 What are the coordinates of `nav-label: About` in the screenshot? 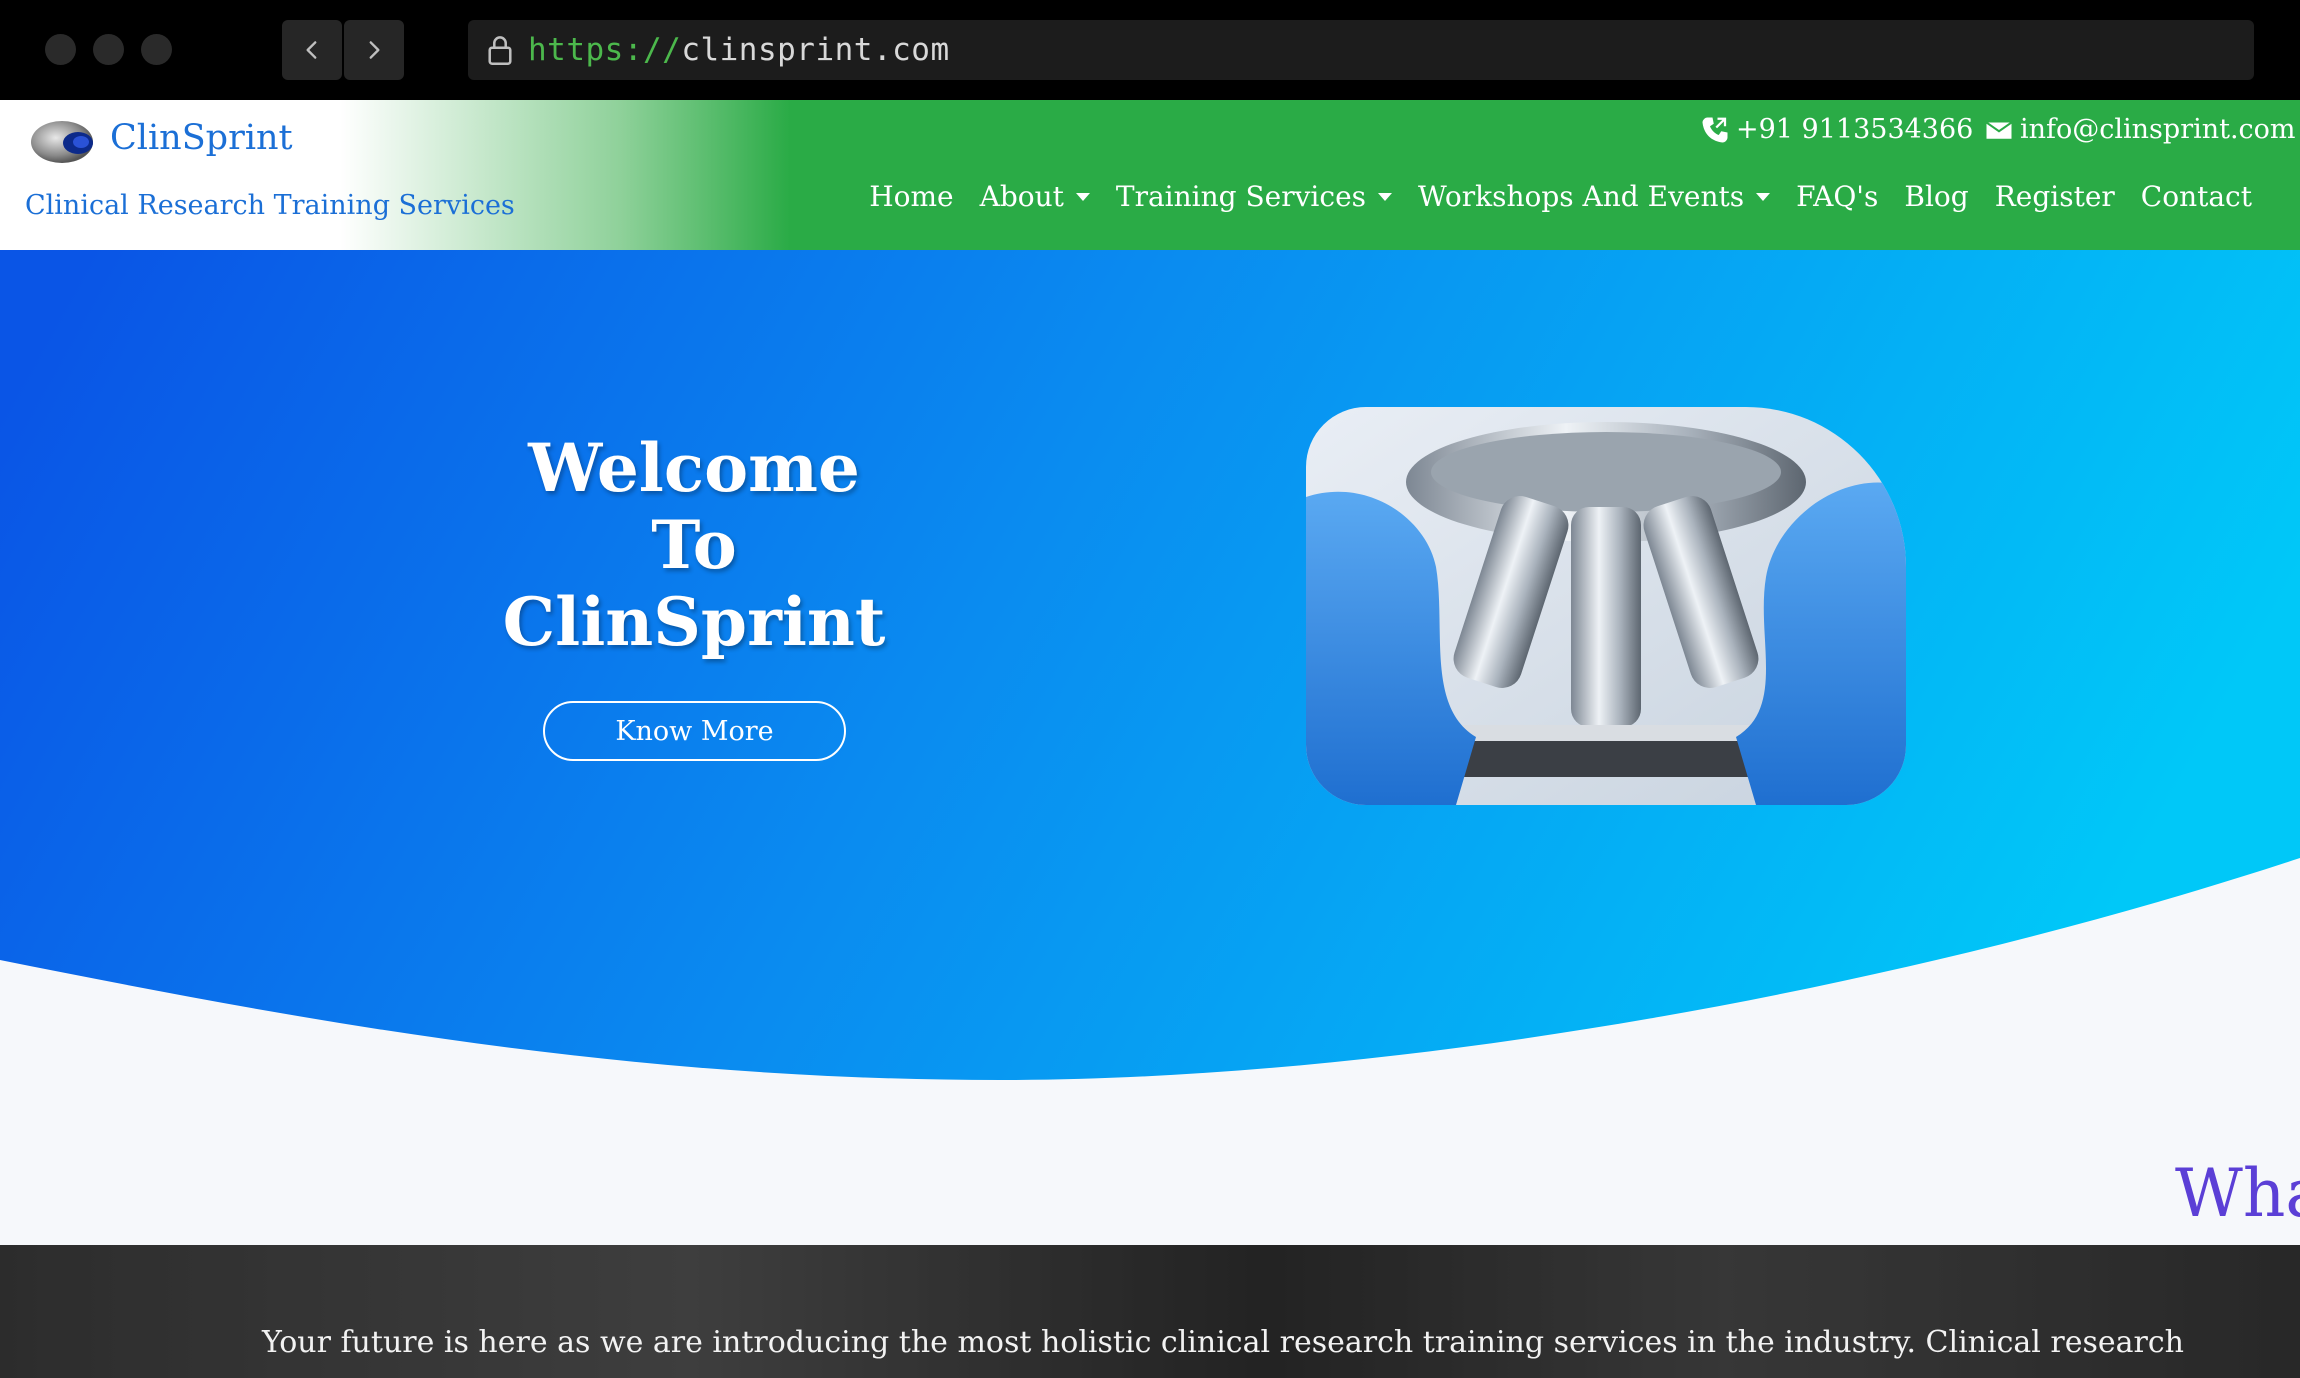 It's located at (1021, 196).